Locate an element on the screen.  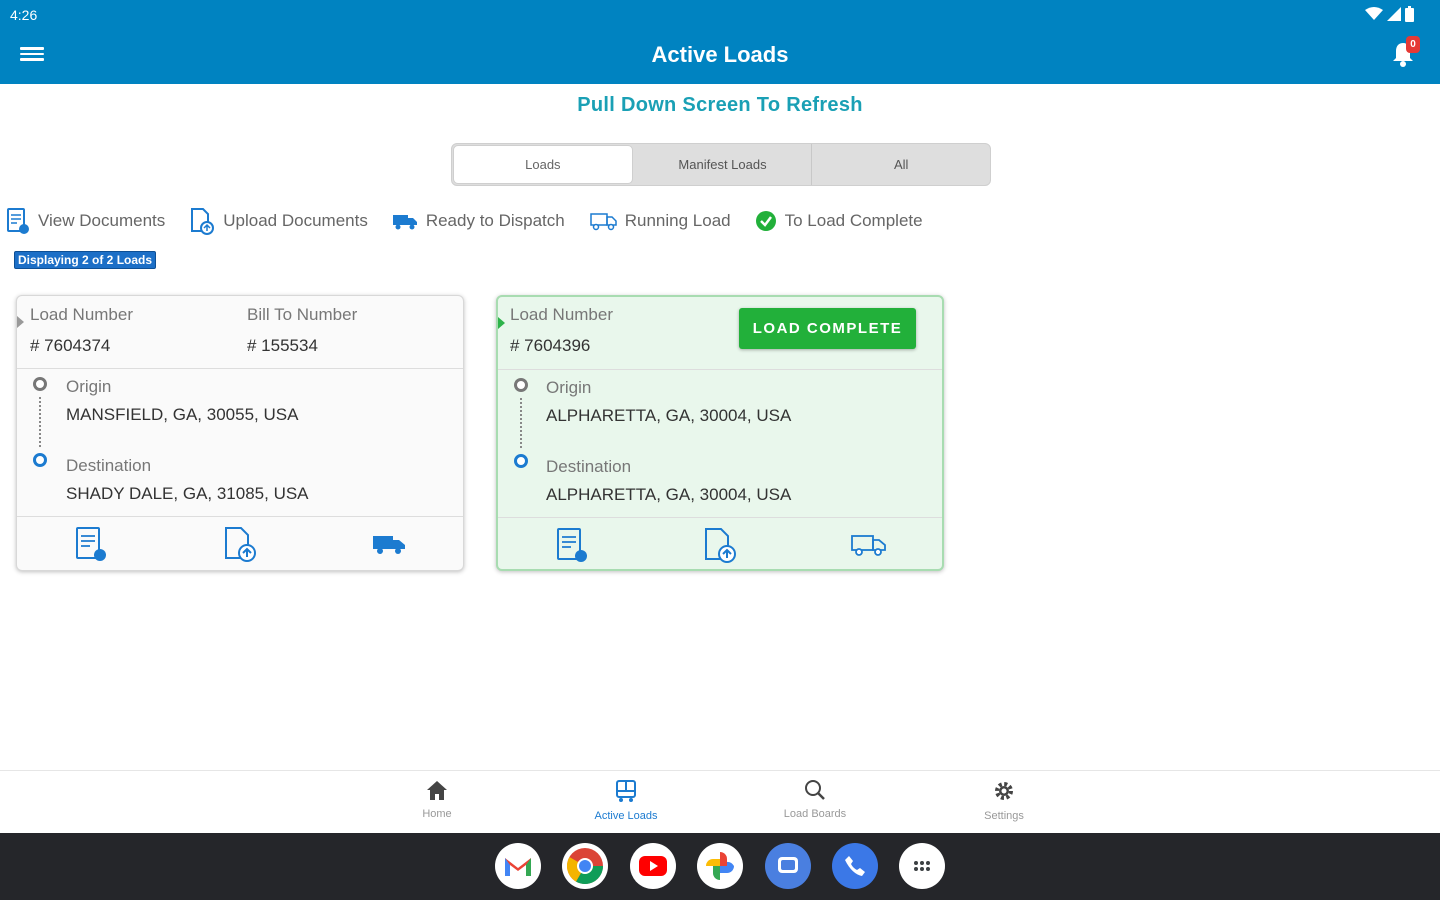
gmail-icon is located at coordinates (518, 866).